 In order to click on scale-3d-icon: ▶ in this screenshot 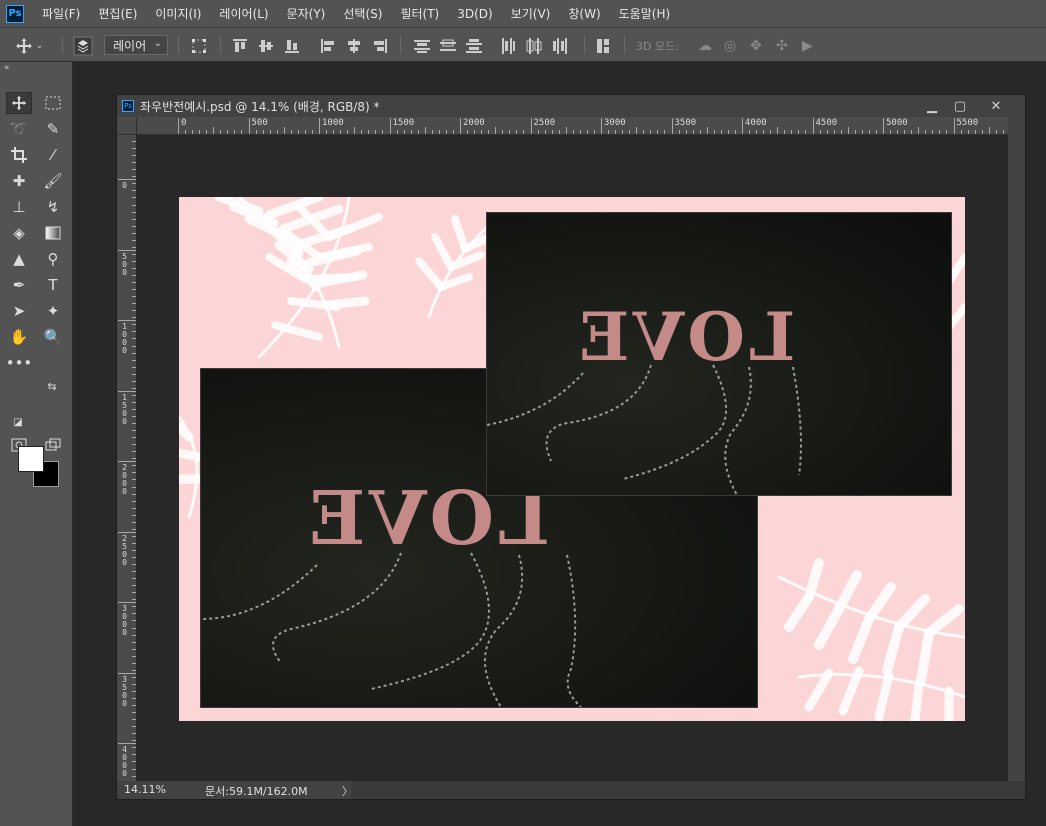, I will do `click(807, 45)`.